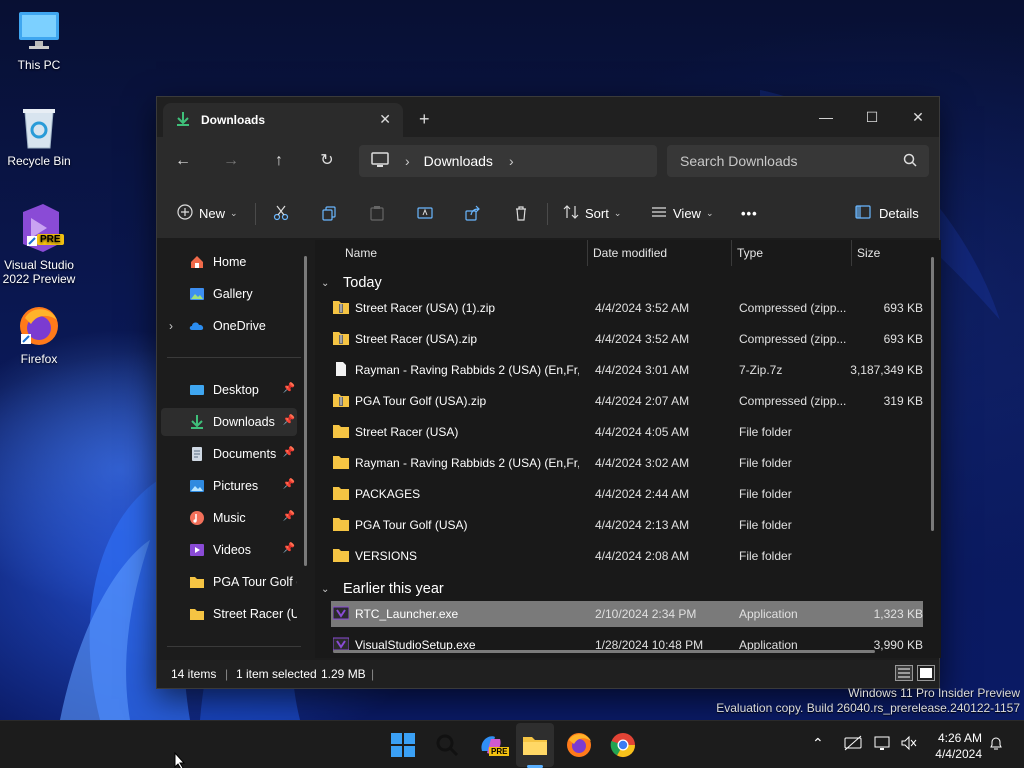  Describe the element at coordinates (473, 213) in the screenshot. I see `share-icon` at that location.